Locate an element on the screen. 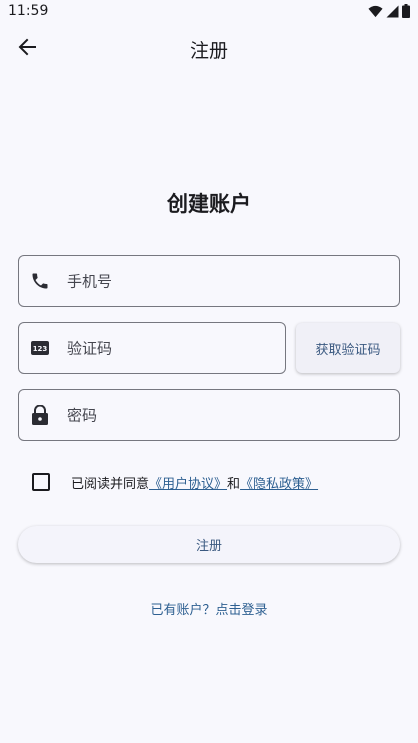 The image size is (418, 743). dialpad-123-icon: 123 is located at coordinates (40, 348).